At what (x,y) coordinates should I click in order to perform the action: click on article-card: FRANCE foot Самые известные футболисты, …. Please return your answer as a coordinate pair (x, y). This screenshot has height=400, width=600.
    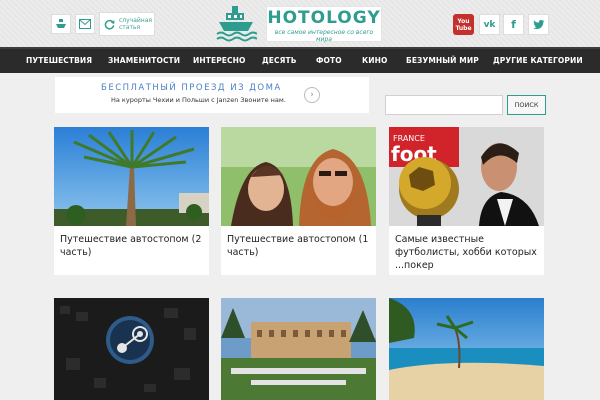
    Looking at the image, I should click on (466, 201).